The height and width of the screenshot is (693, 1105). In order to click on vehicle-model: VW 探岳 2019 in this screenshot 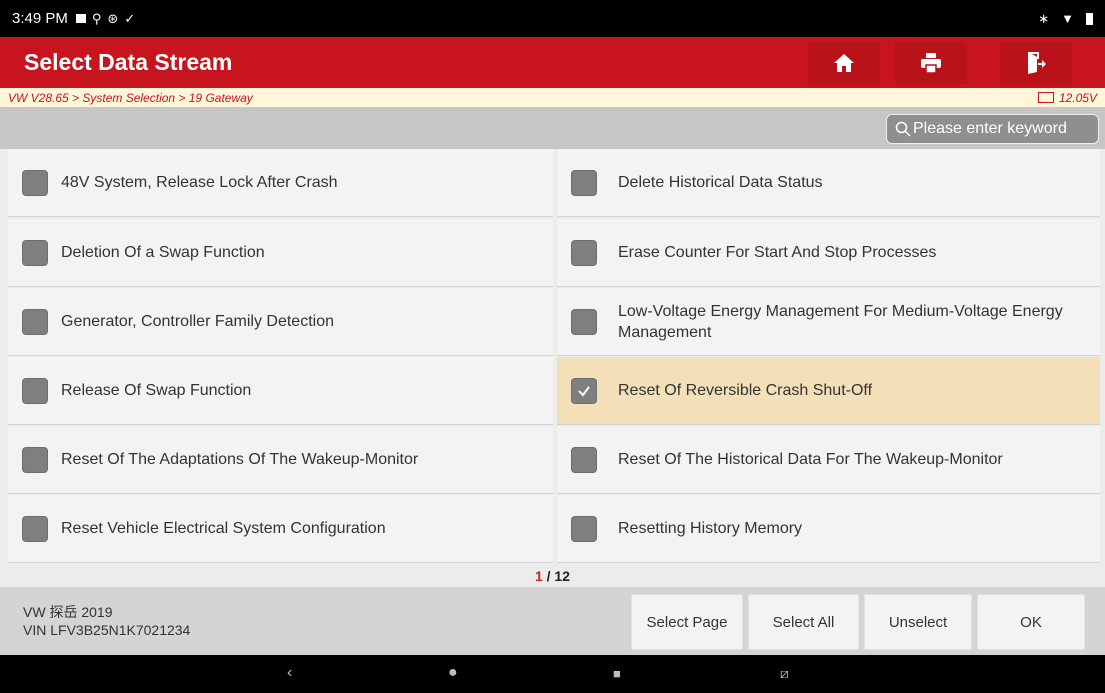, I will do `click(68, 612)`.